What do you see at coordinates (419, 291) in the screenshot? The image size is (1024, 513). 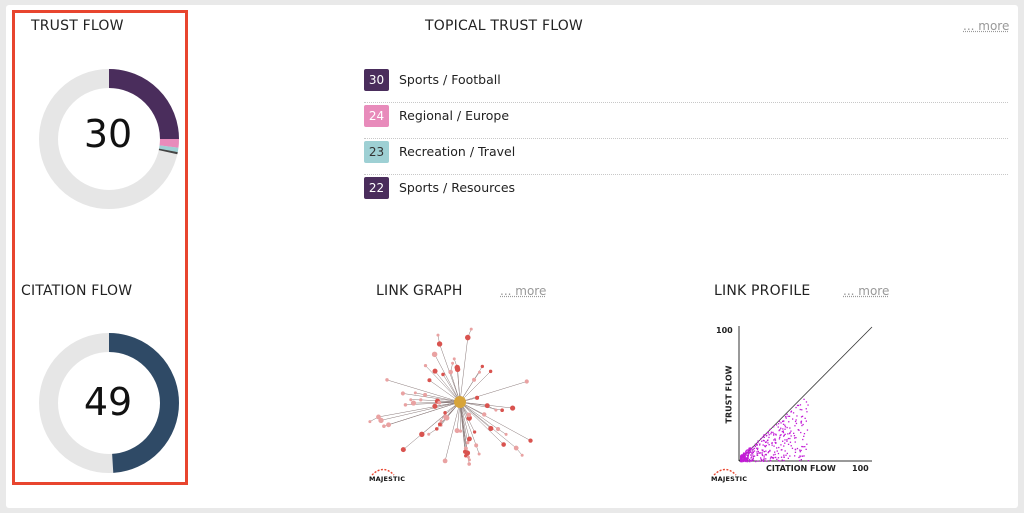 I see `link-graph-title: LINK GRAPH` at bounding box center [419, 291].